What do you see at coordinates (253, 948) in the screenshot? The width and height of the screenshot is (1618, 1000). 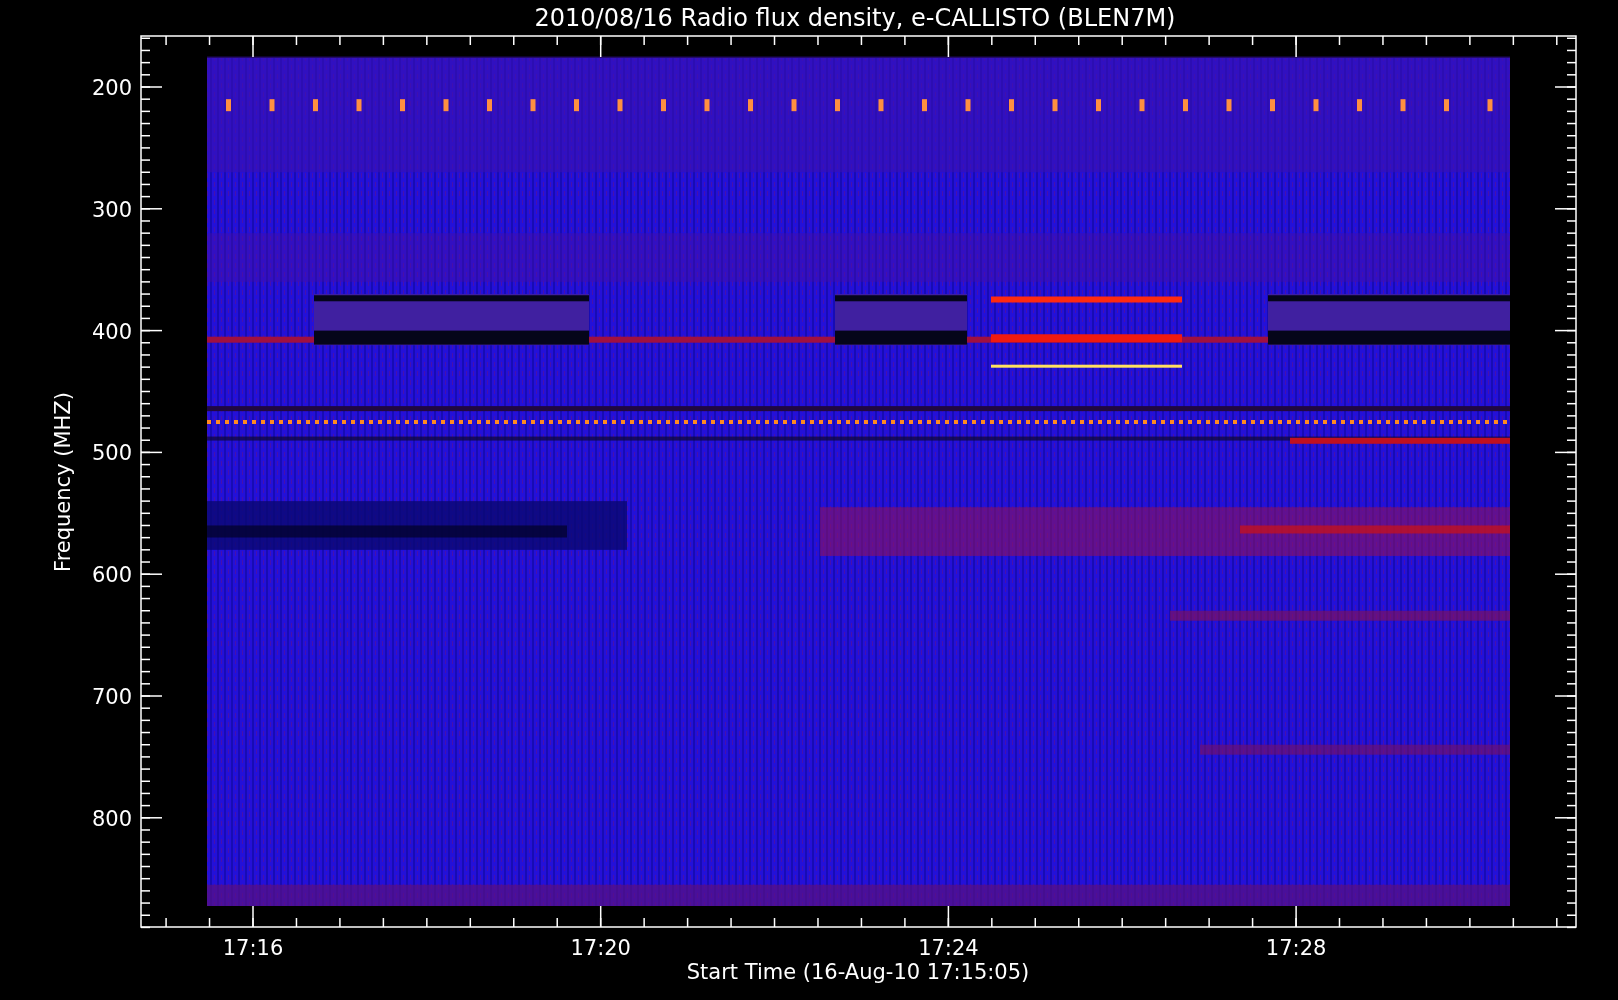 I see `x-tick-label: 17:16` at bounding box center [253, 948].